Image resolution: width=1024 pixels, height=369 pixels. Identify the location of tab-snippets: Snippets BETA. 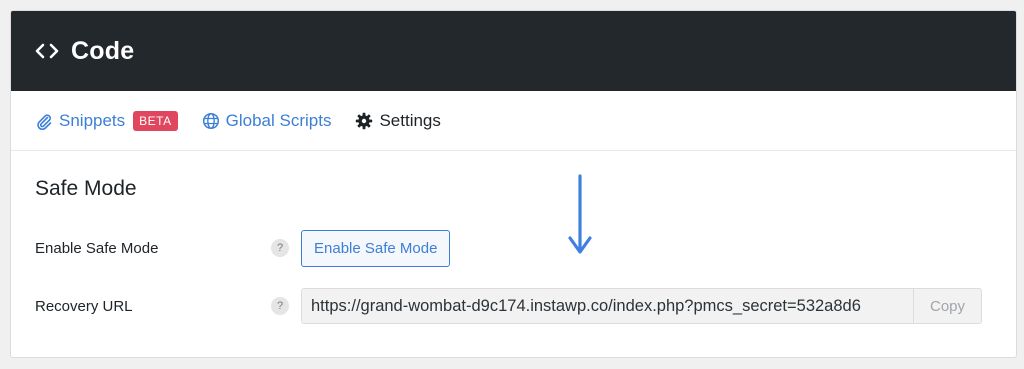
(106, 120).